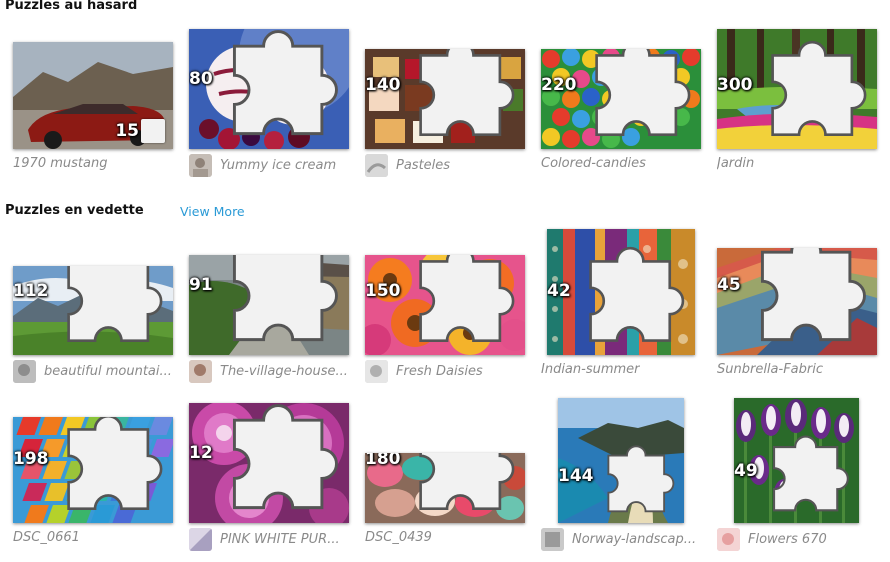 The height and width of the screenshot is (562, 890). What do you see at coordinates (127, 130) in the screenshot?
I see `piece-count-number: 15` at bounding box center [127, 130].